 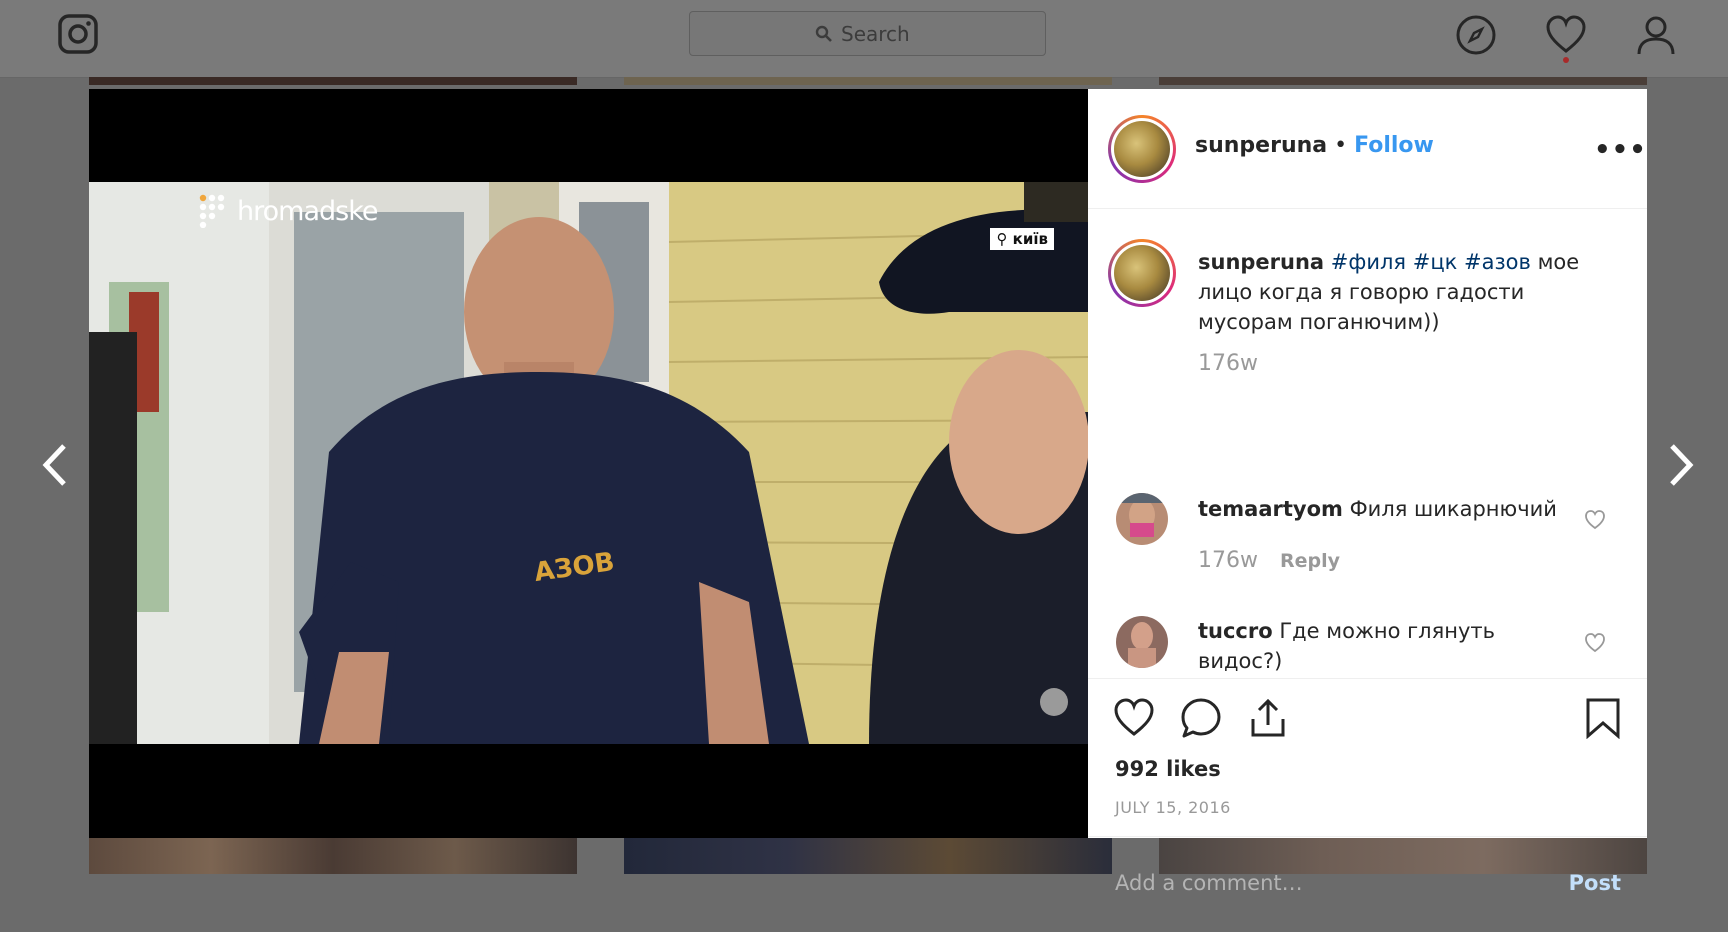 What do you see at coordinates (1656, 35) in the screenshot?
I see `profile-icon` at bounding box center [1656, 35].